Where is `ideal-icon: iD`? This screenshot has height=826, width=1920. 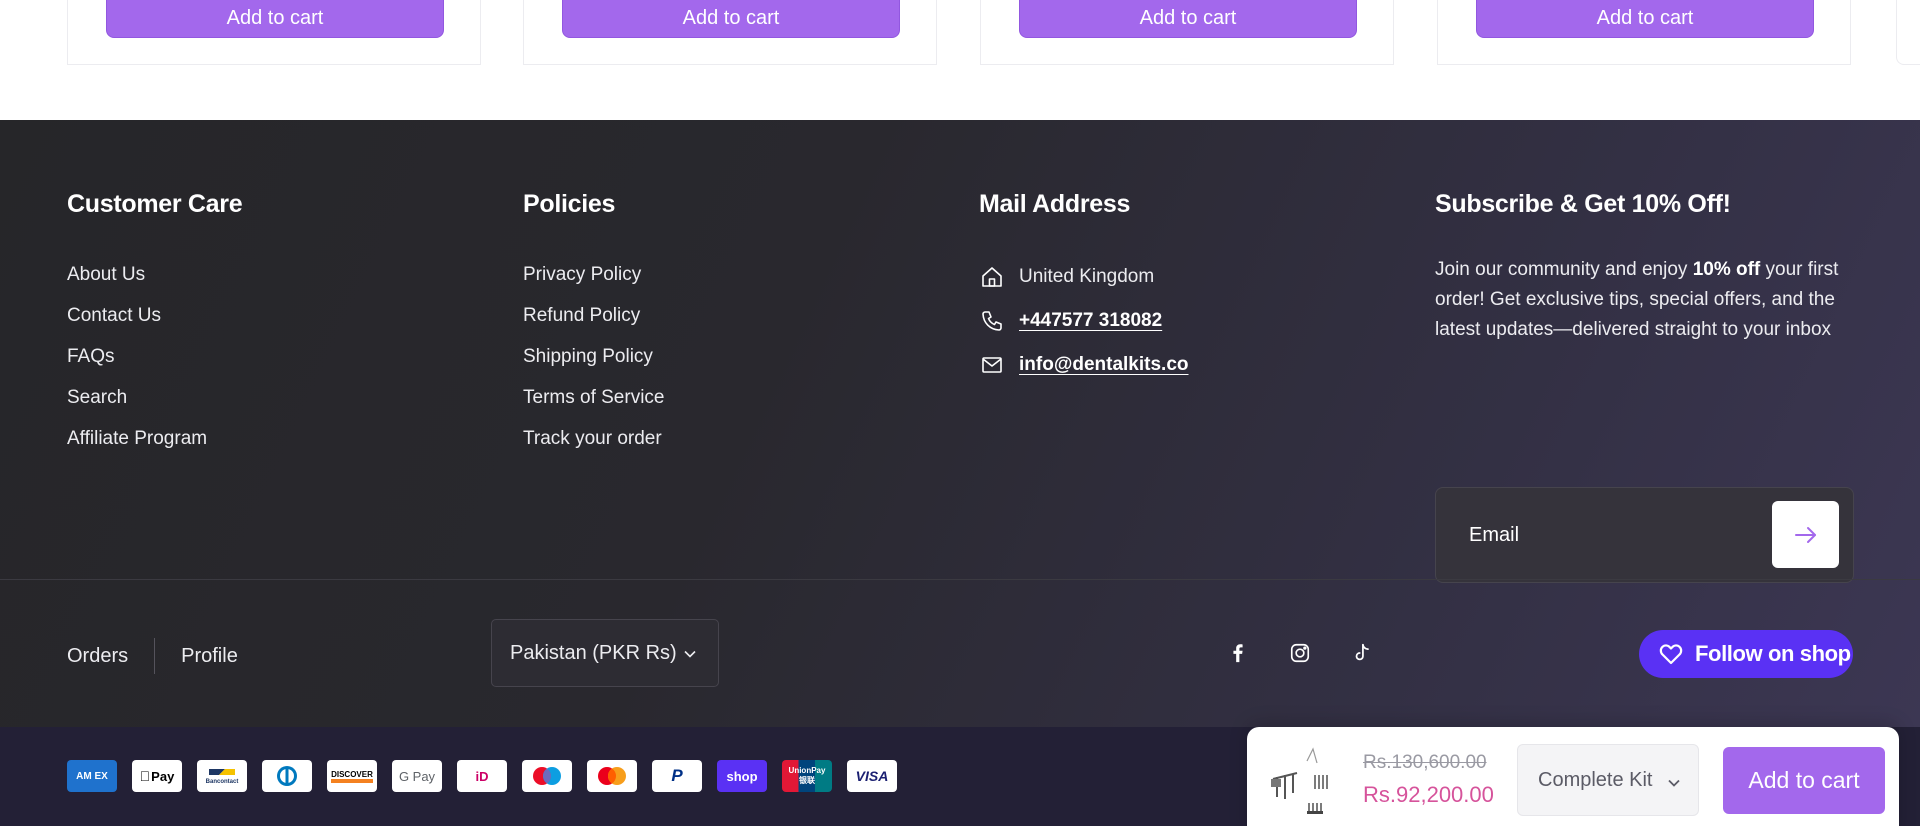 ideal-icon: iD is located at coordinates (482, 776).